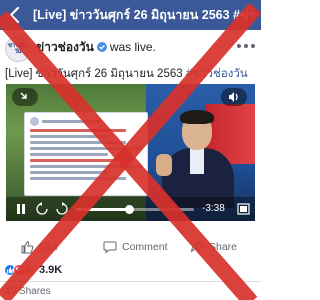 Image resolution: width=320 pixels, height=300 pixels. I want to click on like-label: Like, so click(49, 247).